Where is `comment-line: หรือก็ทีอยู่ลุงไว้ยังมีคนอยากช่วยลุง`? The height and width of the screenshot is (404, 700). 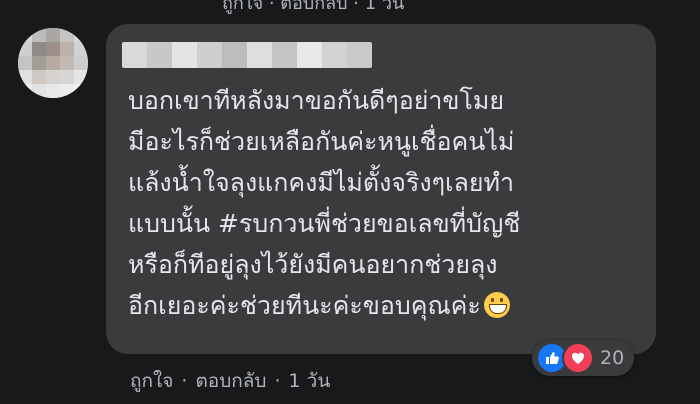
comment-line: หรือก็ทีอยู่ลุงไว้ยังมีคนอยากช่วยลุง is located at coordinates (313, 264).